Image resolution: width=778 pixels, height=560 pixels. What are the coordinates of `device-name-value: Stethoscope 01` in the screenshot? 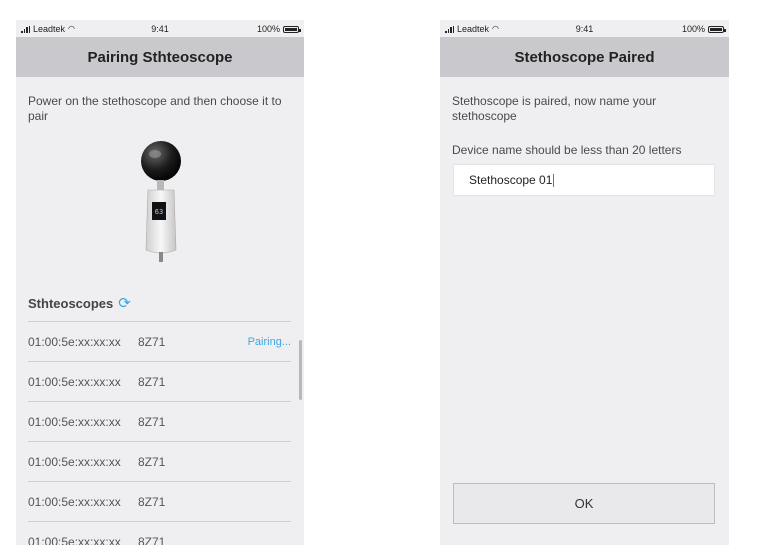 It's located at (511, 180).